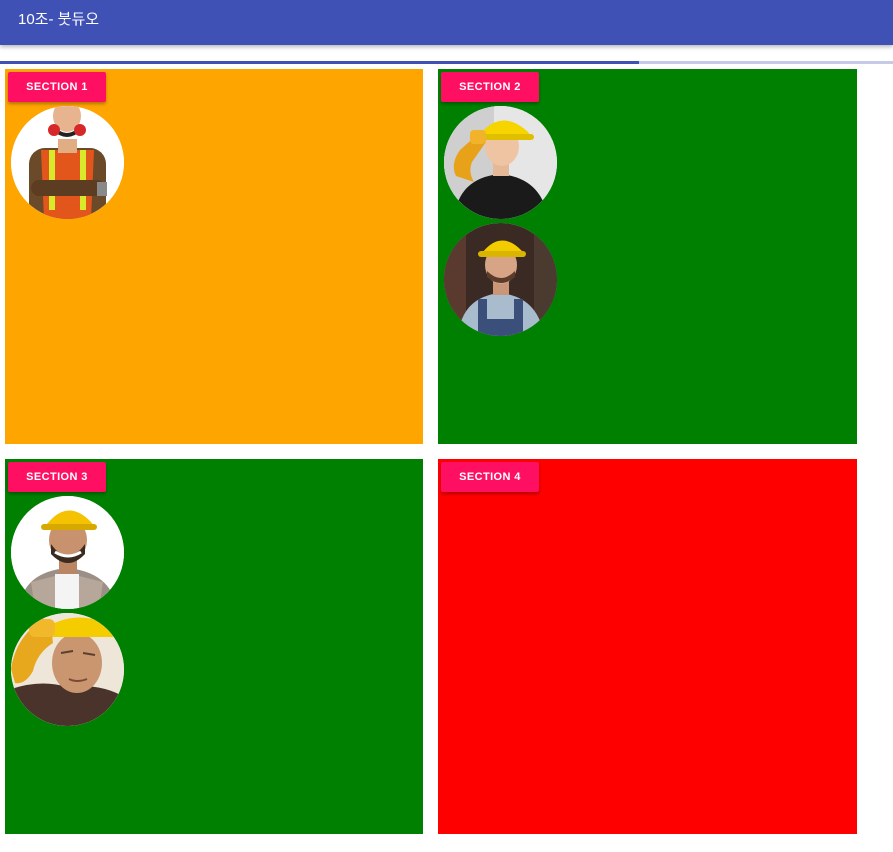 This screenshot has width=893, height=852. What do you see at coordinates (446, 22) in the screenshot?
I see `app-toolbar: 10조- 붓듀오` at bounding box center [446, 22].